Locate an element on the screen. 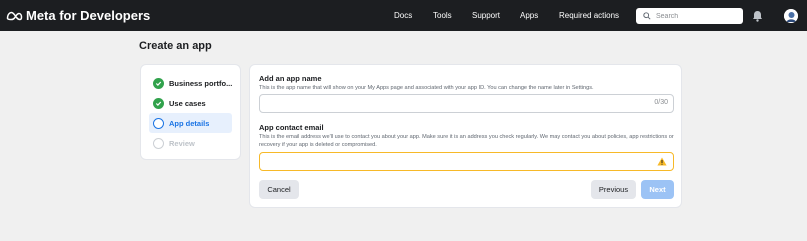 The width and height of the screenshot is (807, 241). nav-support: Support is located at coordinates (486, 15).